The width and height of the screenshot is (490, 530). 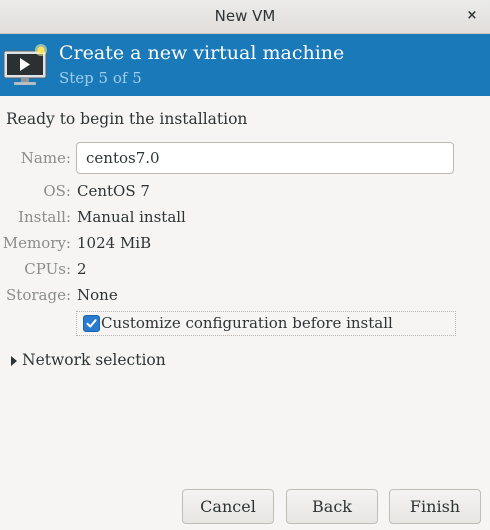 What do you see at coordinates (82, 269) in the screenshot?
I see `cpus-value: 2` at bounding box center [82, 269].